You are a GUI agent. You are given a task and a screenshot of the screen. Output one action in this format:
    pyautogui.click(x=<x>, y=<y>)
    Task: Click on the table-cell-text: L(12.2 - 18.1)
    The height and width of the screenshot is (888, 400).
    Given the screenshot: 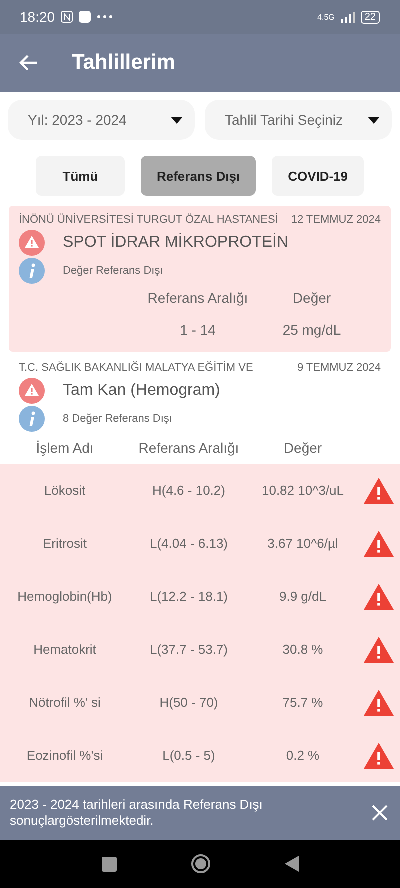 What is the action you would take?
    pyautogui.click(x=189, y=596)
    